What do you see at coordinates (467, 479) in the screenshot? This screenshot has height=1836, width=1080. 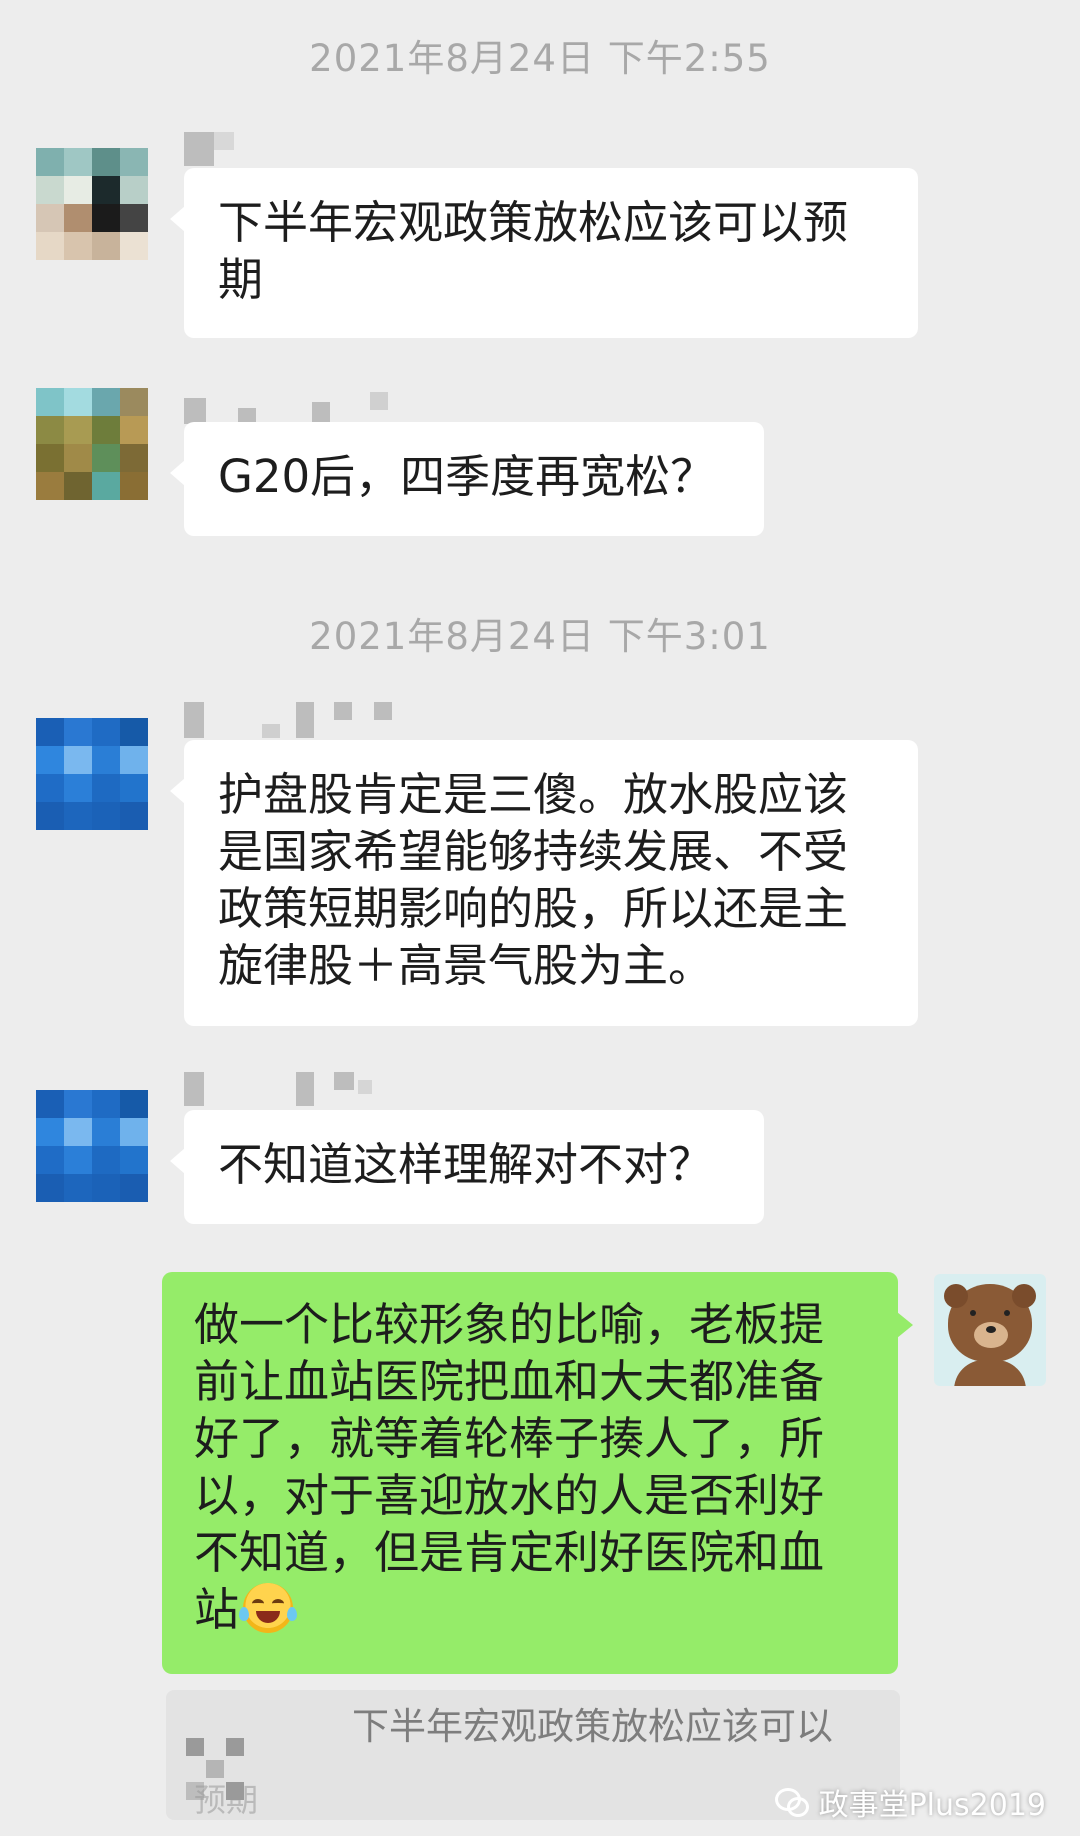 I see `message-bubble: G20后，四季度再宽松？` at bounding box center [467, 479].